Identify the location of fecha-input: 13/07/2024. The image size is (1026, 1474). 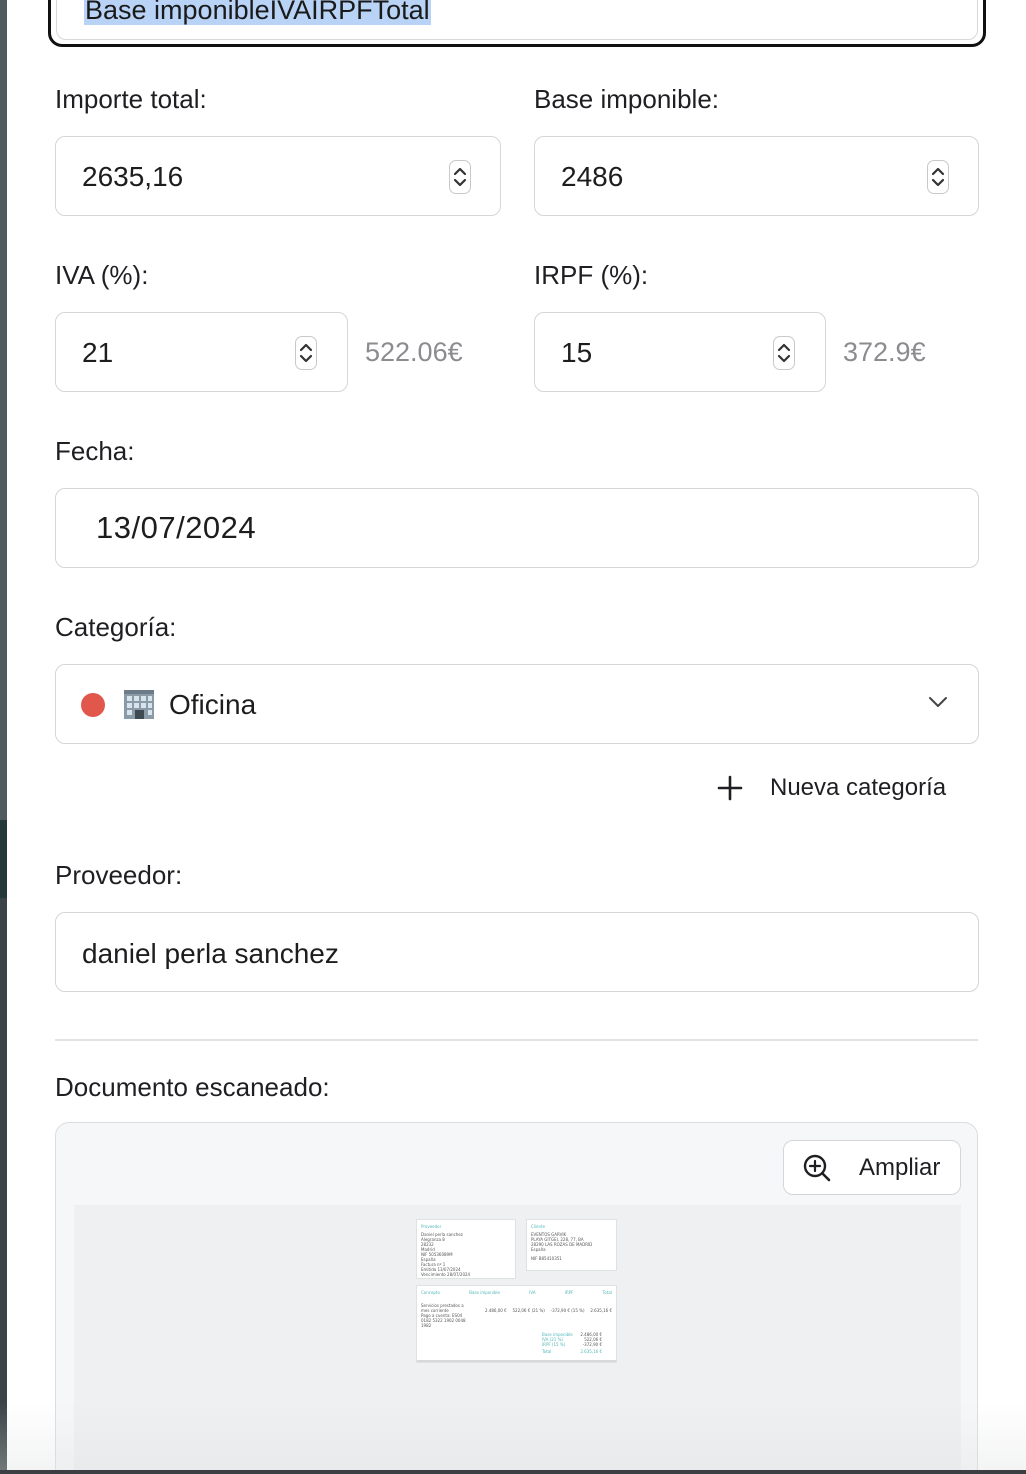
(517, 528).